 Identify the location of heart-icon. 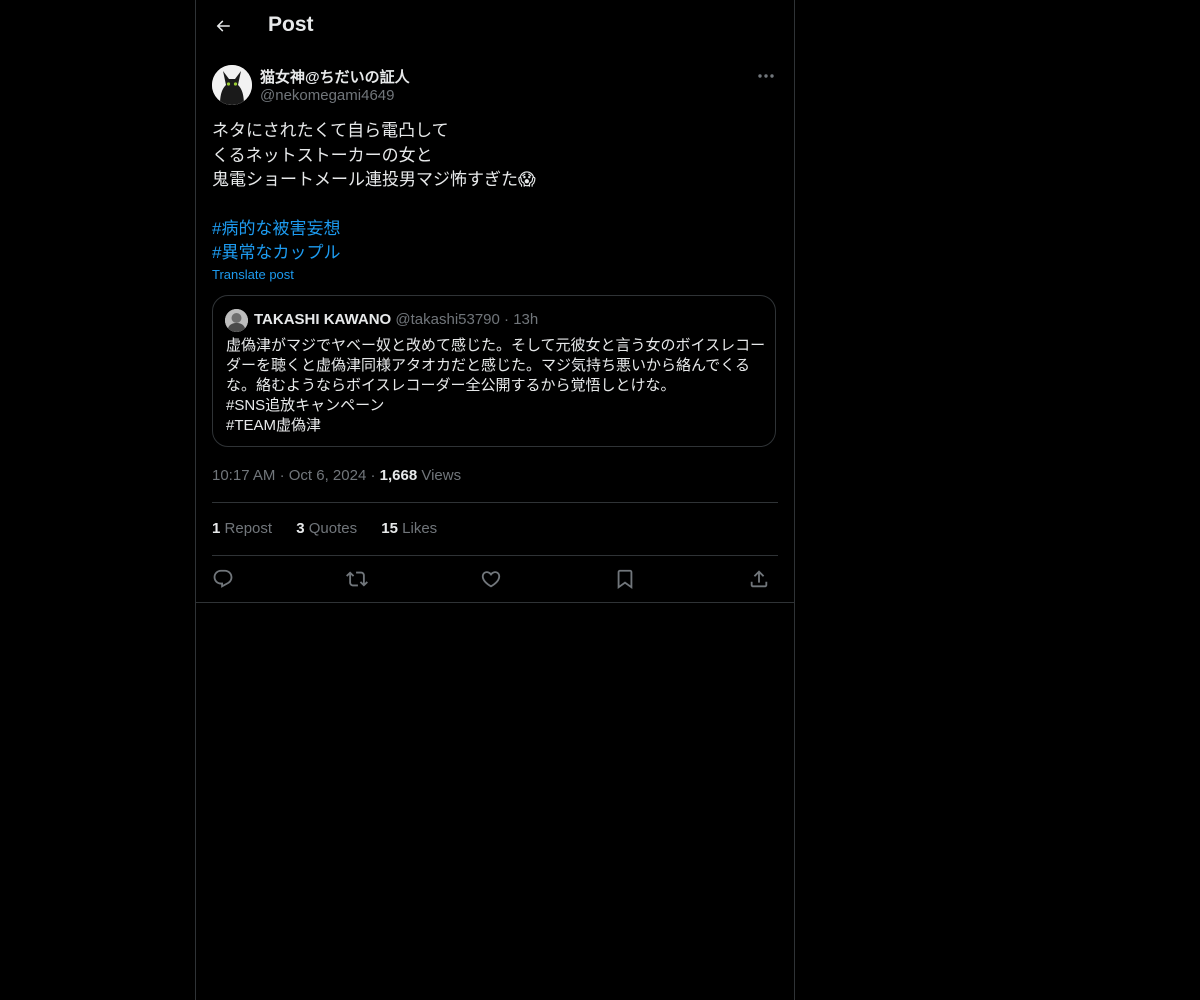
(491, 579).